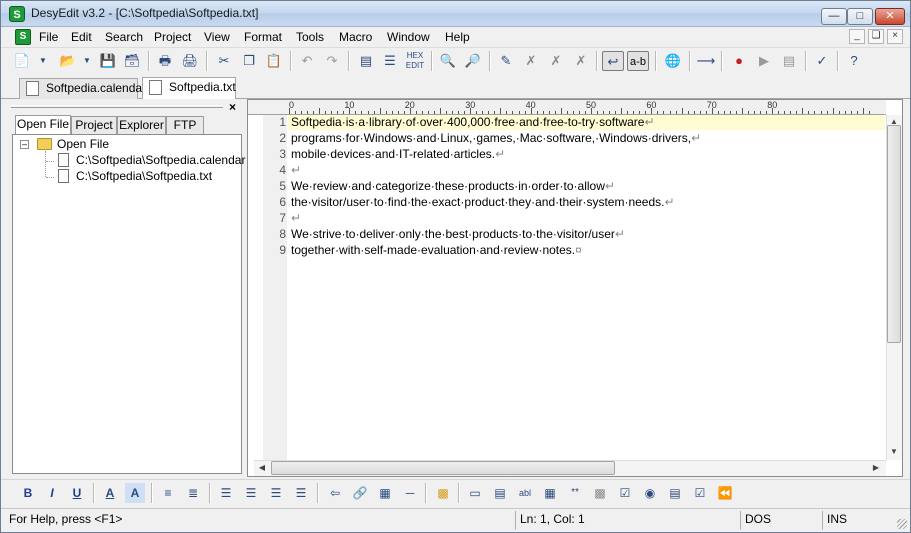 The image size is (911, 533). What do you see at coordinates (650, 493) in the screenshot?
I see `radio-icon: ◉` at bounding box center [650, 493].